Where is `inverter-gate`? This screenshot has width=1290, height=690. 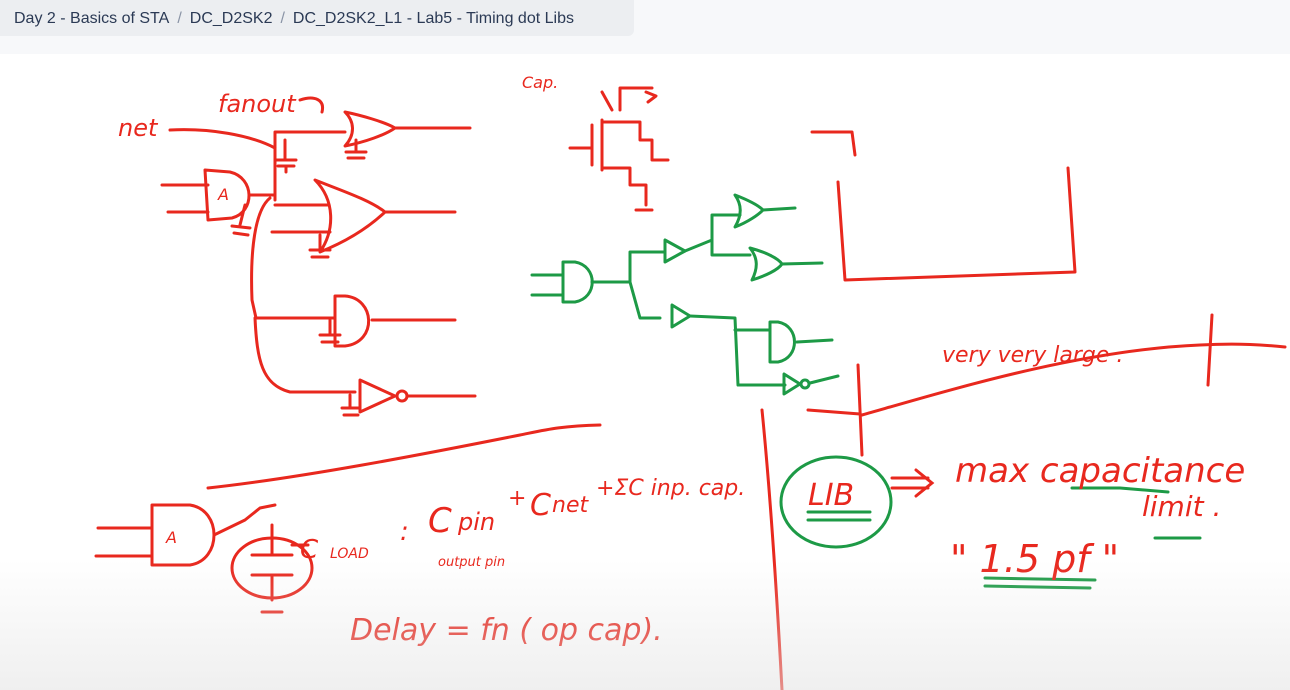
inverter-gate is located at coordinates (377, 396).